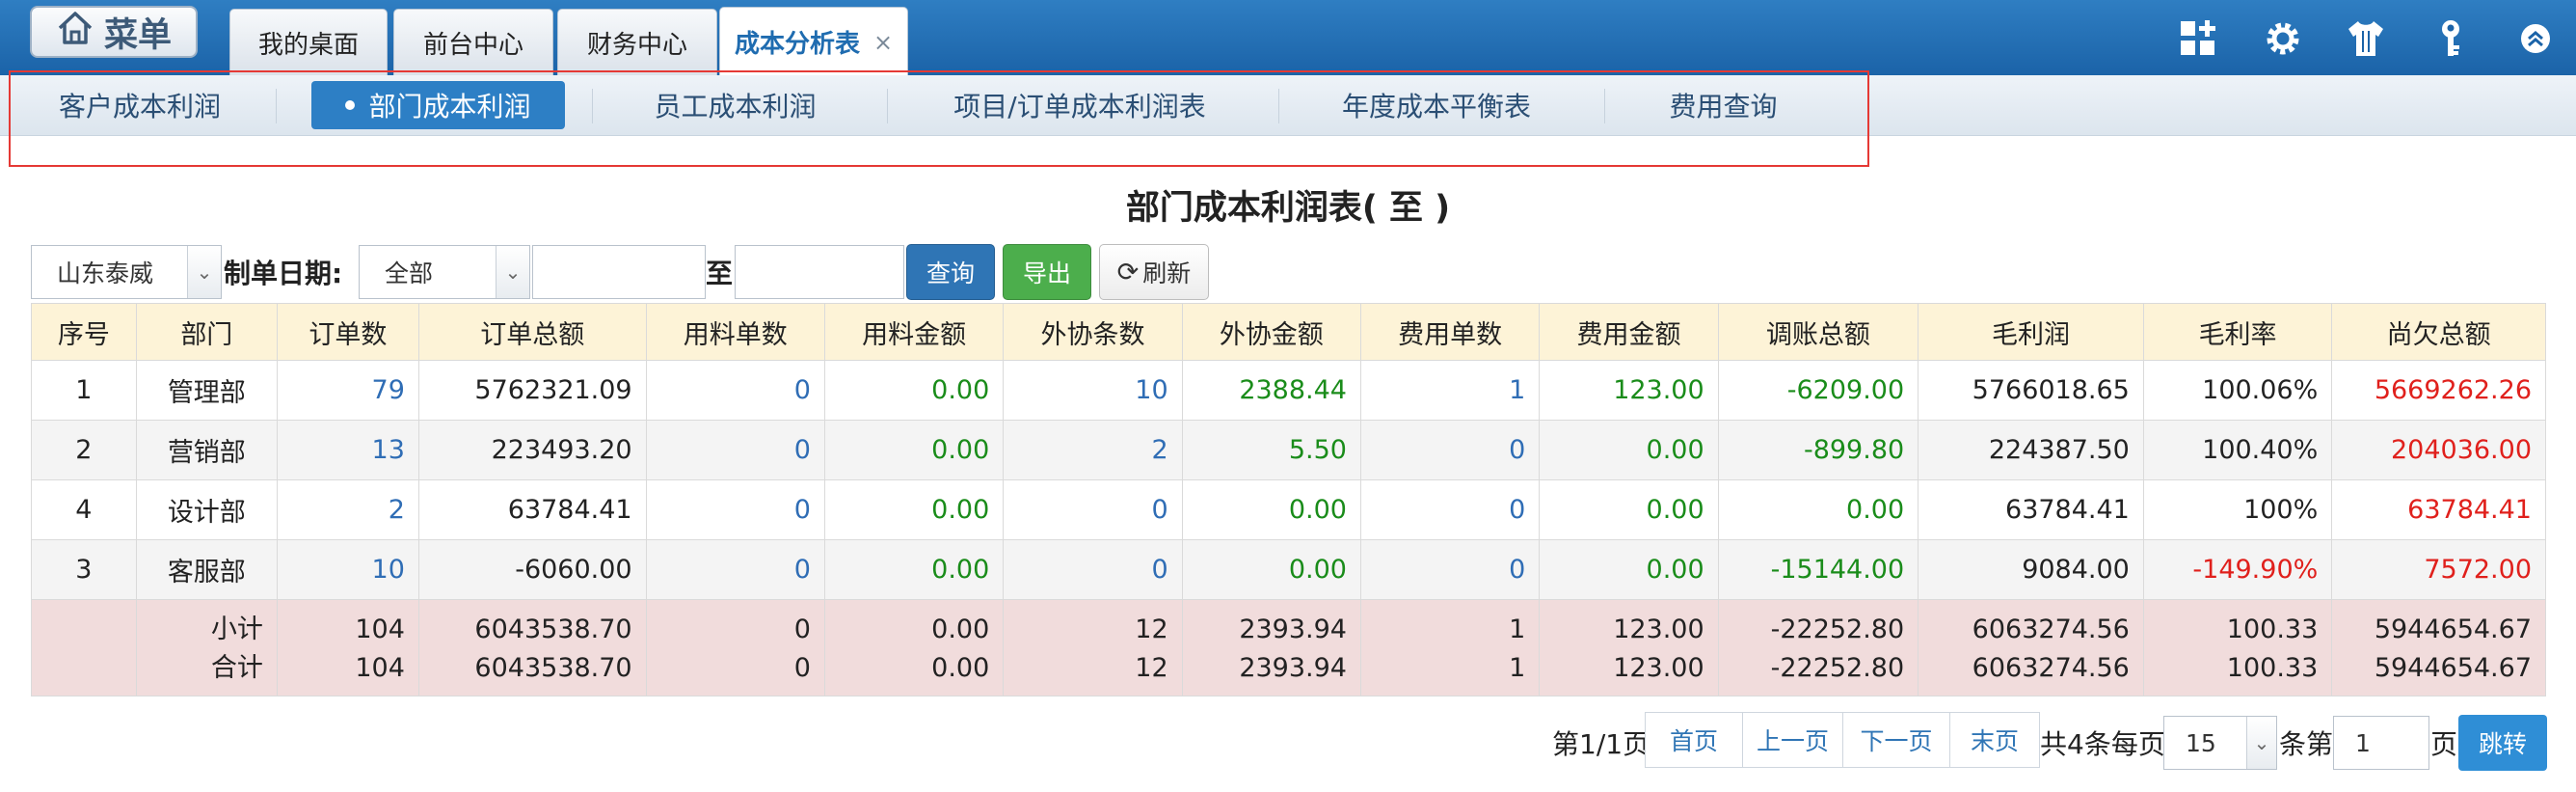  What do you see at coordinates (2198, 38) in the screenshot?
I see `grid-add-icon` at bounding box center [2198, 38].